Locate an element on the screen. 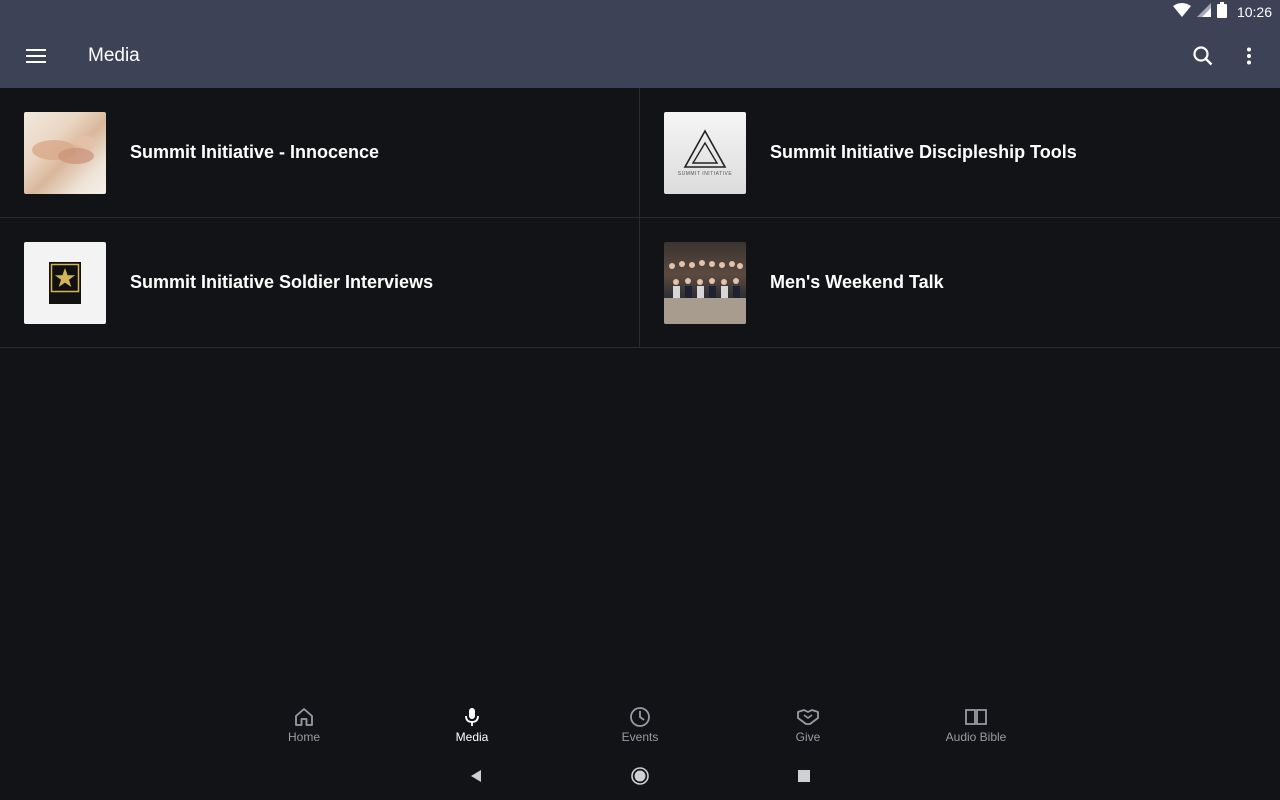 The height and width of the screenshot is (800, 1280). nav-label: Give is located at coordinates (808, 737).